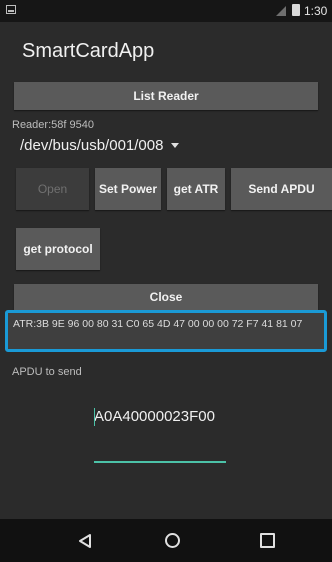 The width and height of the screenshot is (332, 562). What do you see at coordinates (128, 189) in the screenshot?
I see `set-power-button: Set Power` at bounding box center [128, 189].